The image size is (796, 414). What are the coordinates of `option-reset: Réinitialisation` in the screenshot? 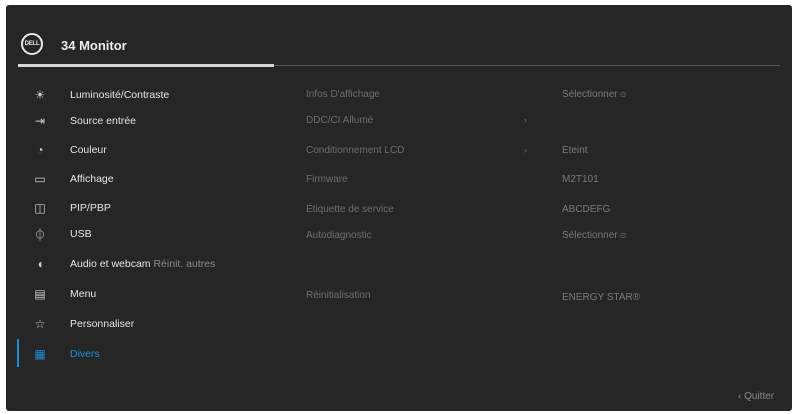 It's located at (338, 295).